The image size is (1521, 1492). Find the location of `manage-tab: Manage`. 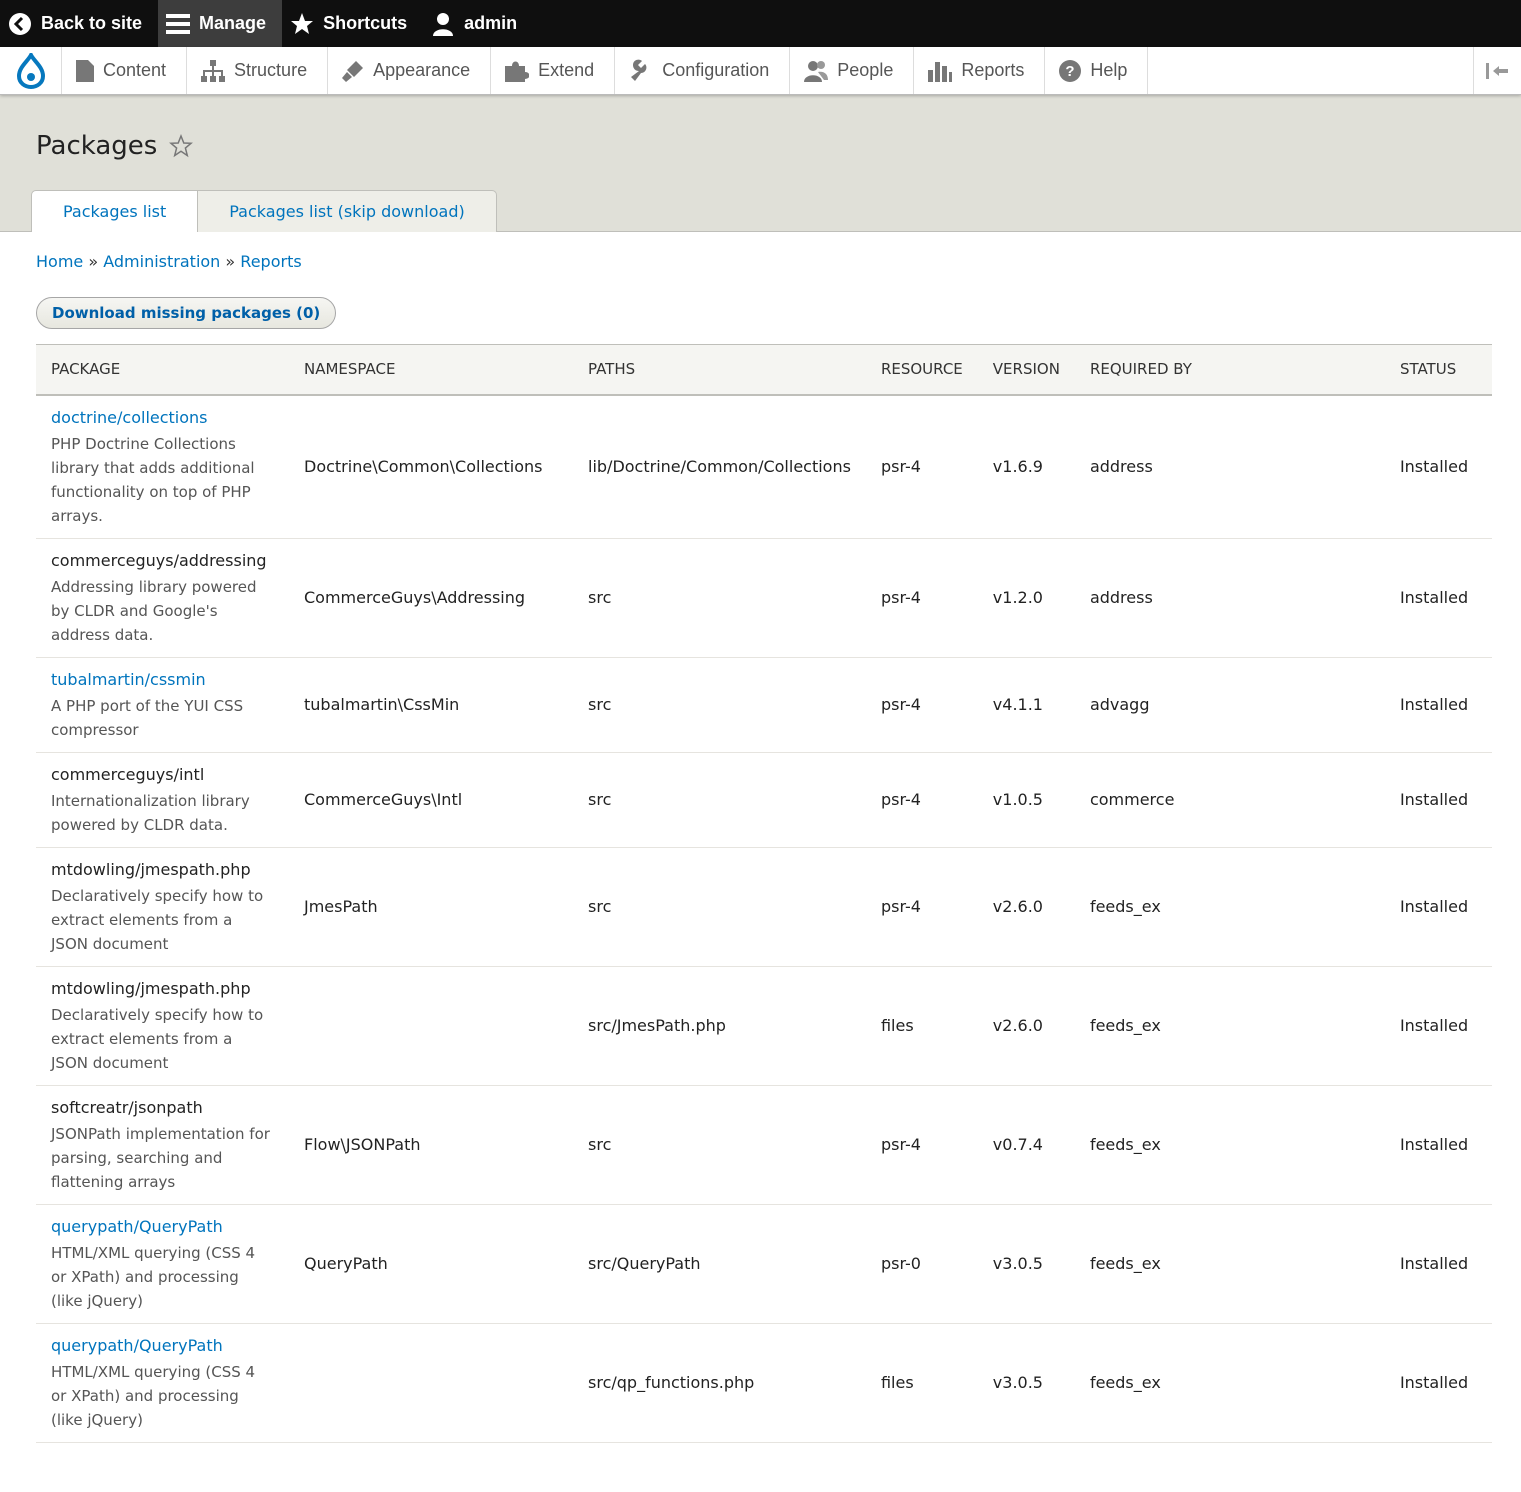

manage-tab: Manage is located at coordinates (220, 23).